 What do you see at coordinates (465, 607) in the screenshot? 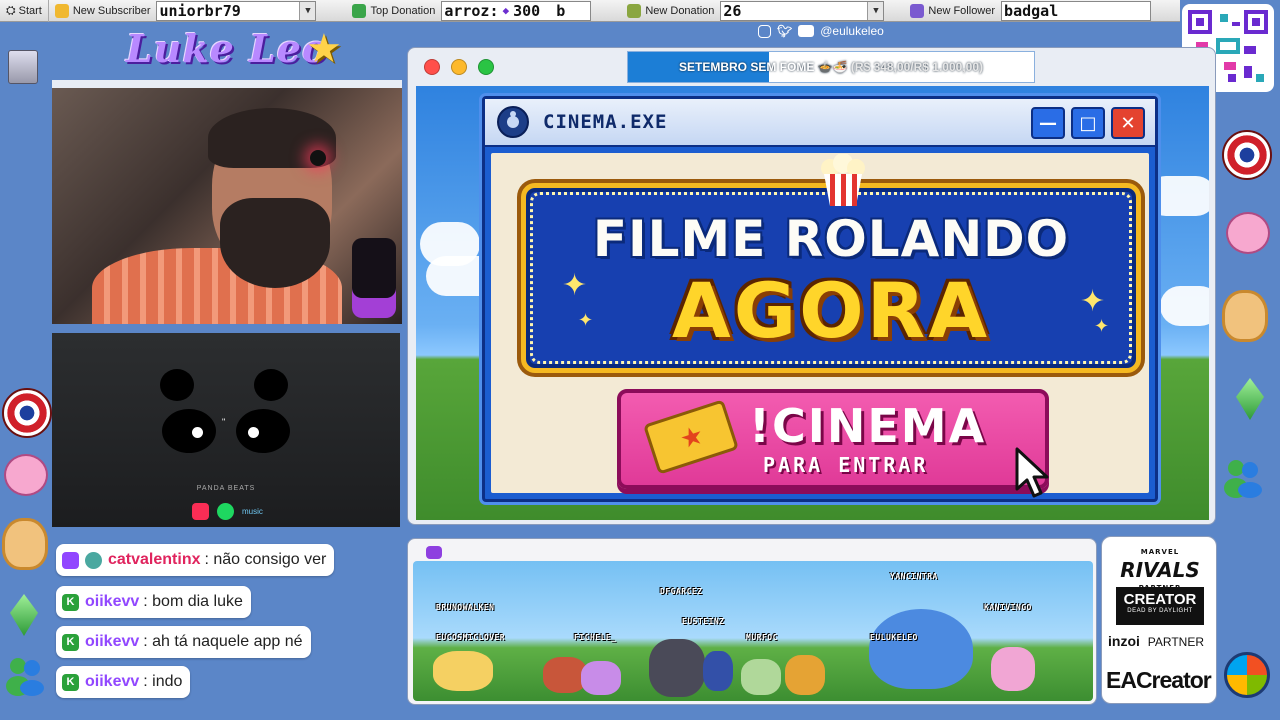
I see `viewer-name: BRUNOWALKEN` at bounding box center [465, 607].